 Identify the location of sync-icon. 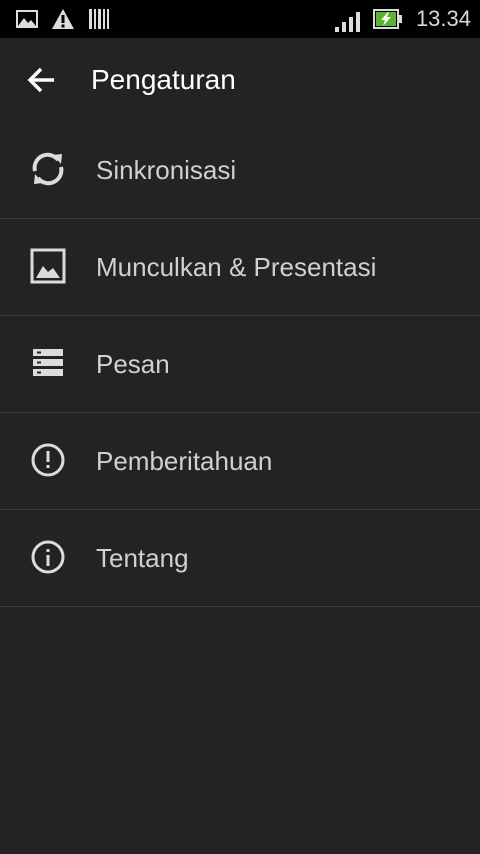
(48, 169).